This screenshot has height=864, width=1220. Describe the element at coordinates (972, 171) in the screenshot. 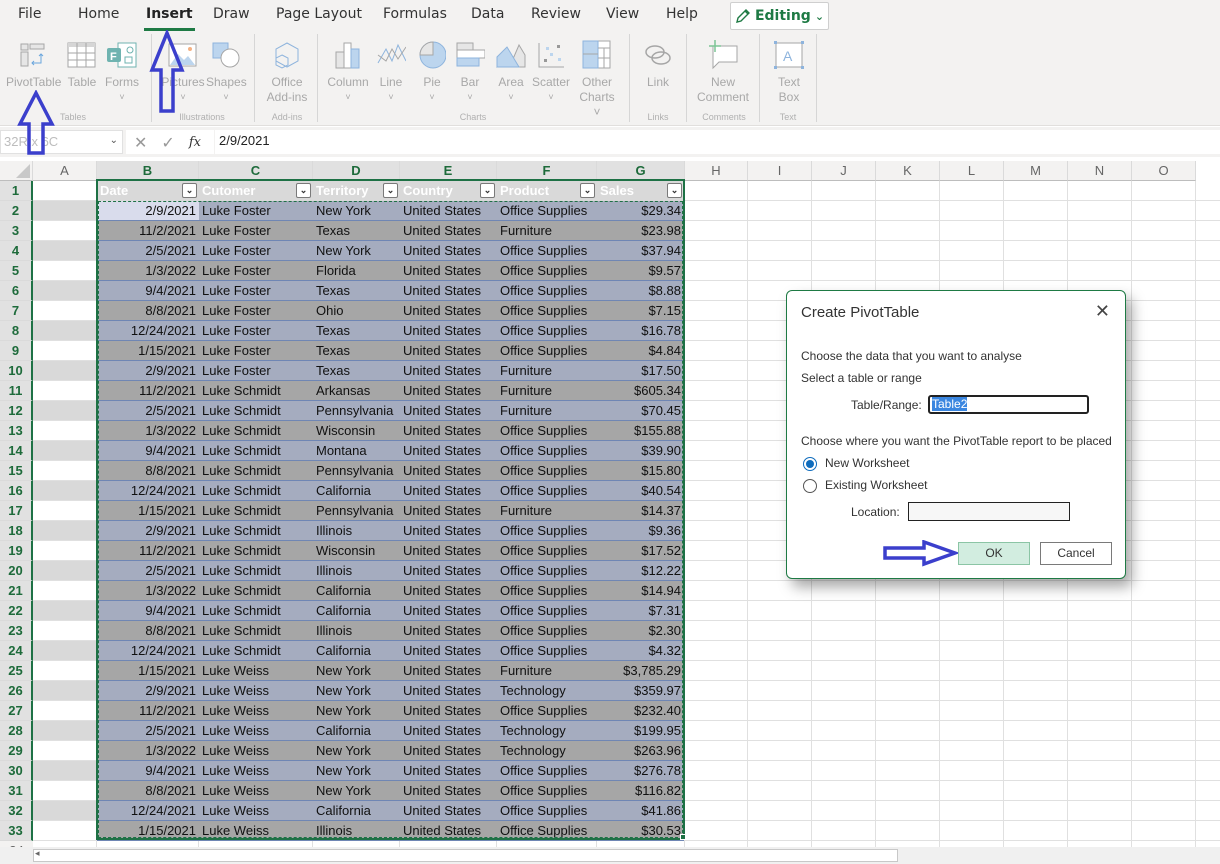

I see `column-header-l: L` at that location.